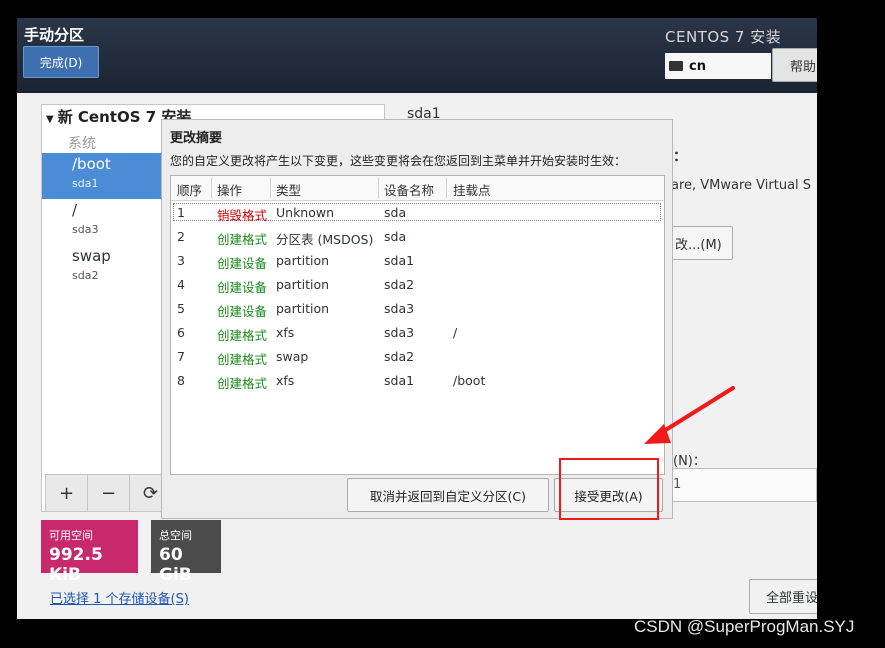 Image resolution: width=885 pixels, height=648 pixels. Describe the element at coordinates (744, 626) in the screenshot. I see `csdn-watermark: CSDN @SuperProgMan.SYJ` at that location.